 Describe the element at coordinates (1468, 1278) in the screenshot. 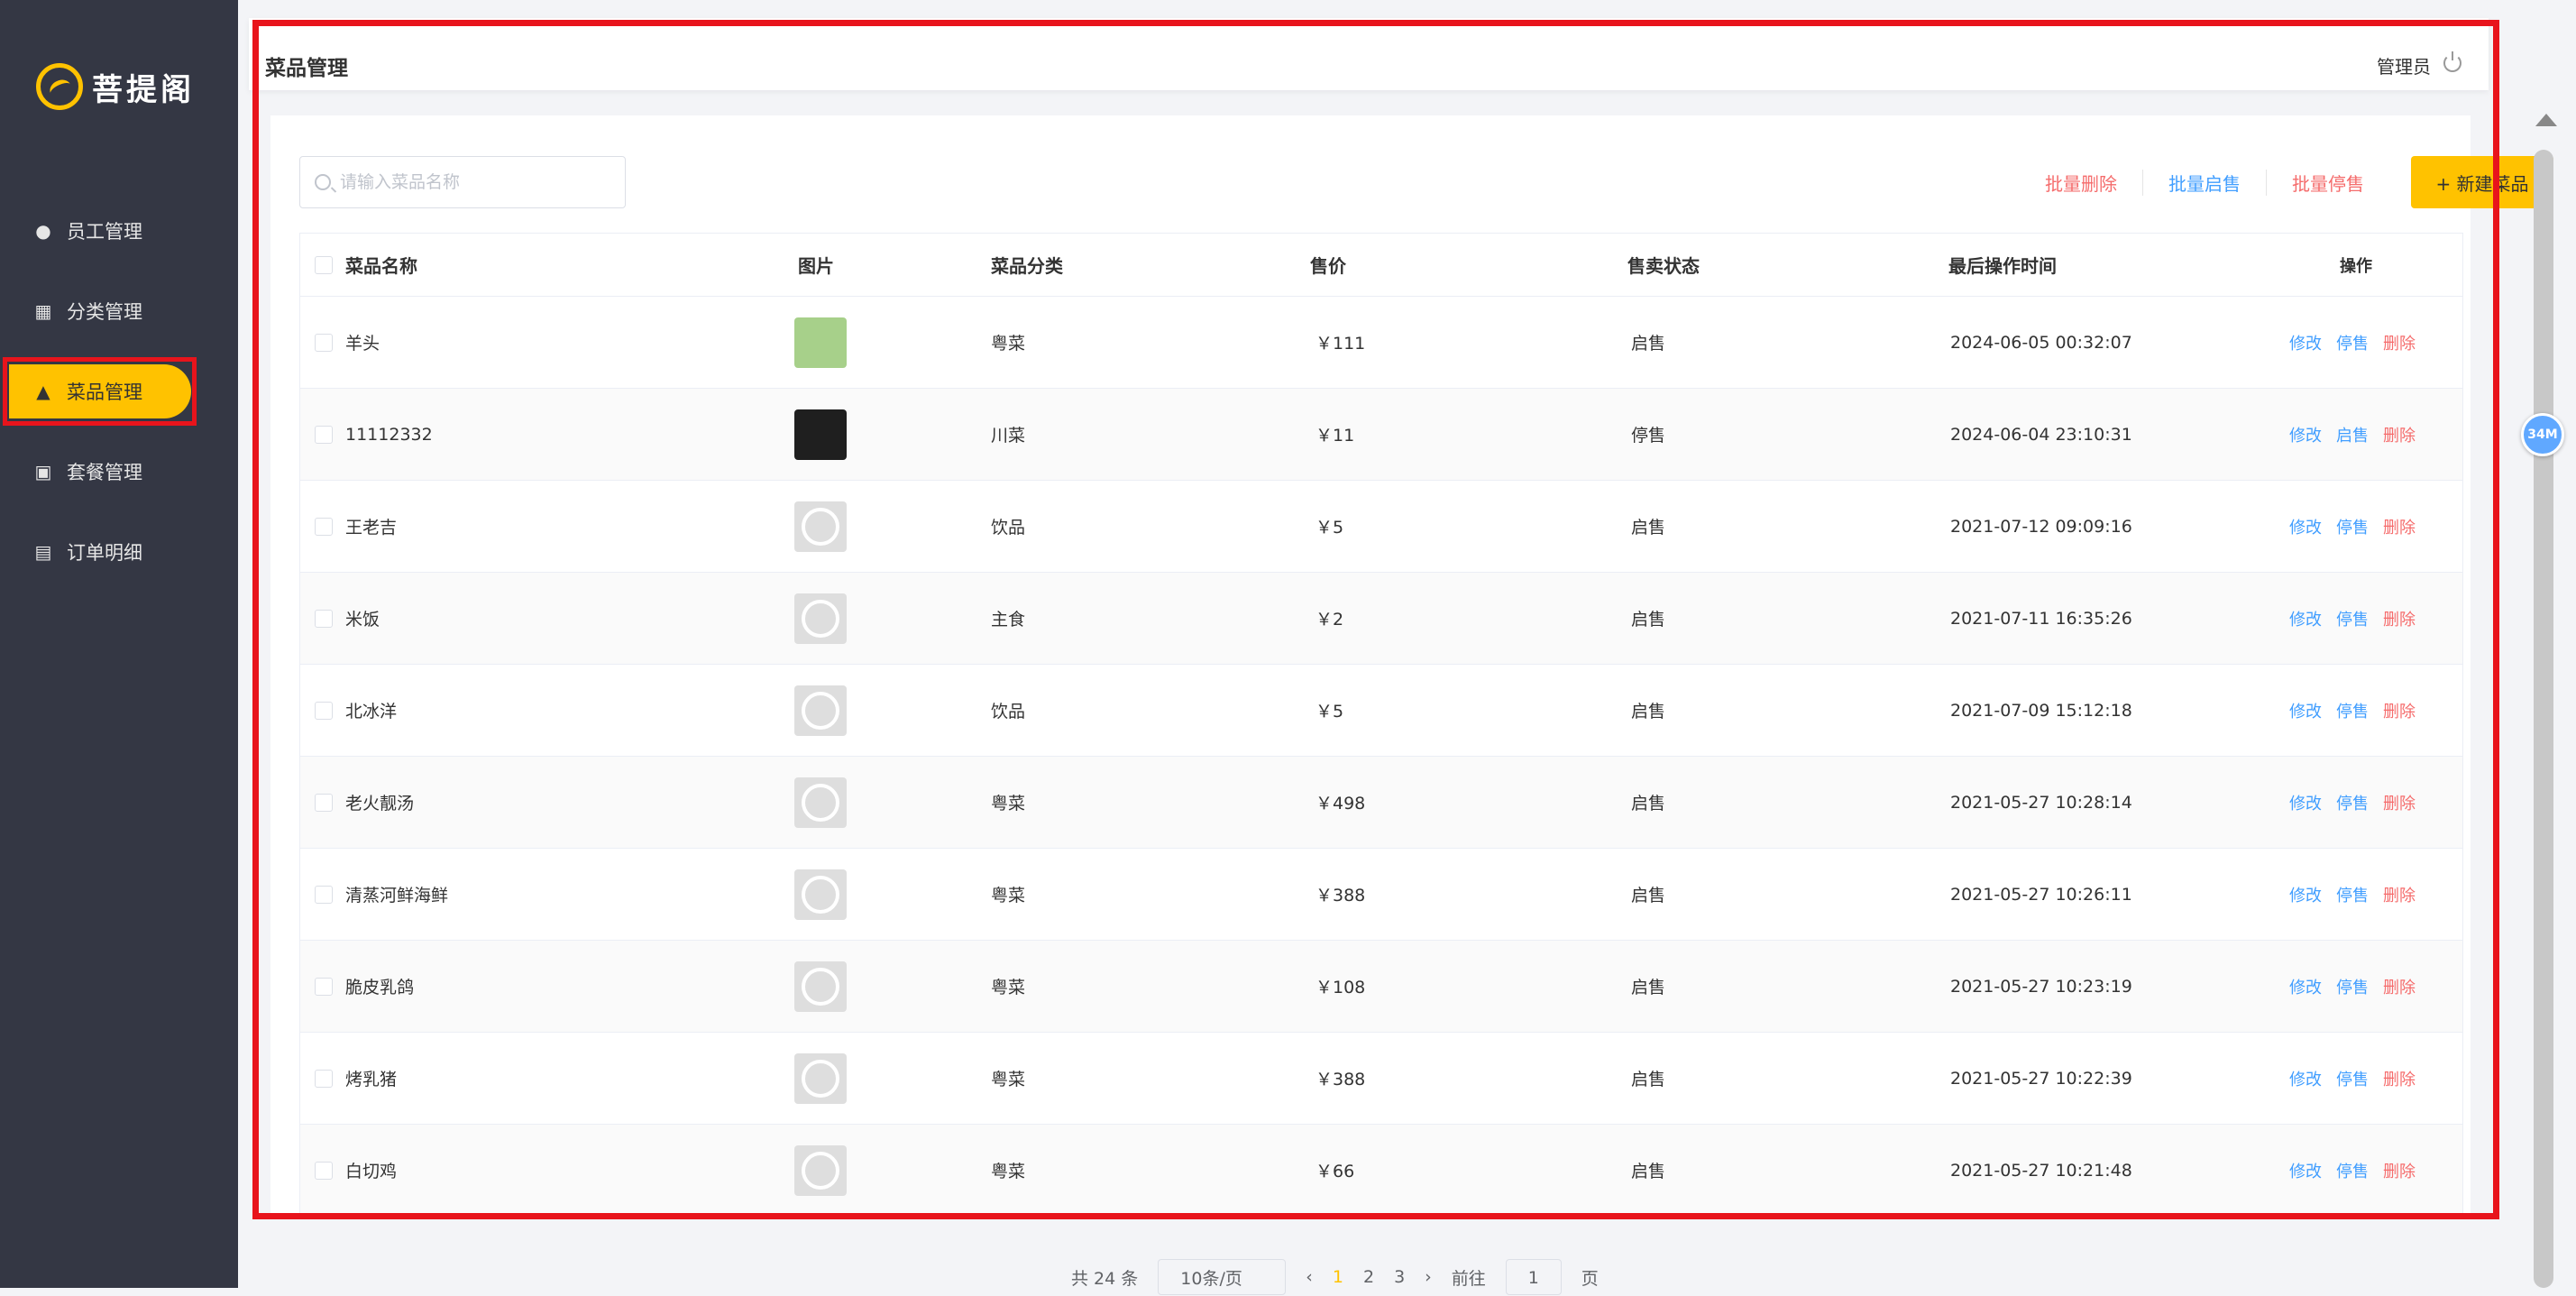

I see `goto-label: 前往` at that location.